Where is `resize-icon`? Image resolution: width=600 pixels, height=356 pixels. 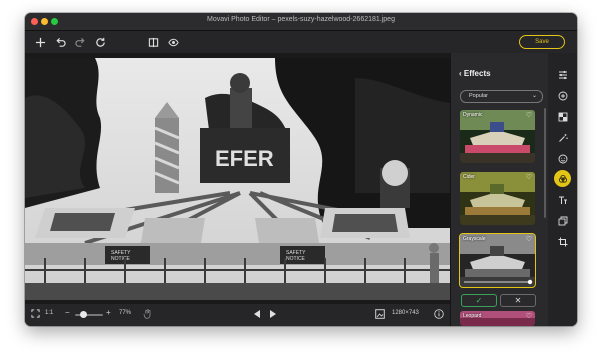 resize-icon is located at coordinates (562, 220).